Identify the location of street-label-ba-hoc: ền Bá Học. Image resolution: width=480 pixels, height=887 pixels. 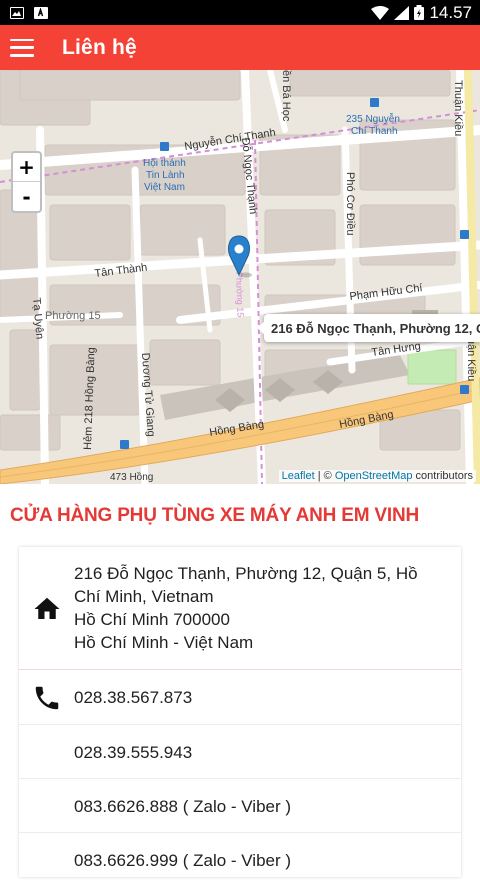
(286, 96).